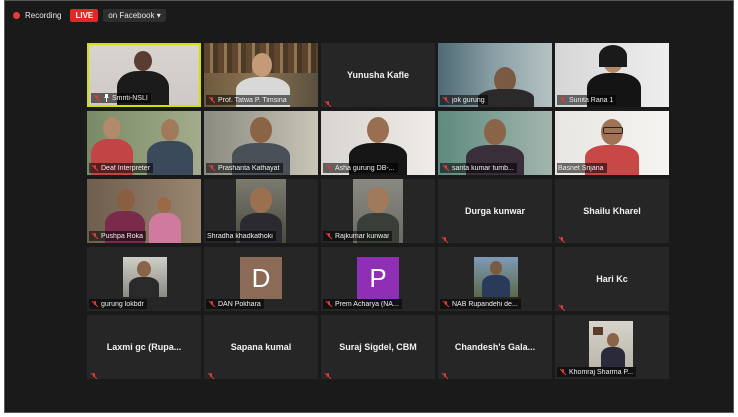 Image resolution: width=738 pixels, height=417 pixels. I want to click on participant-caption: Prashanta Kathayat, so click(244, 168).